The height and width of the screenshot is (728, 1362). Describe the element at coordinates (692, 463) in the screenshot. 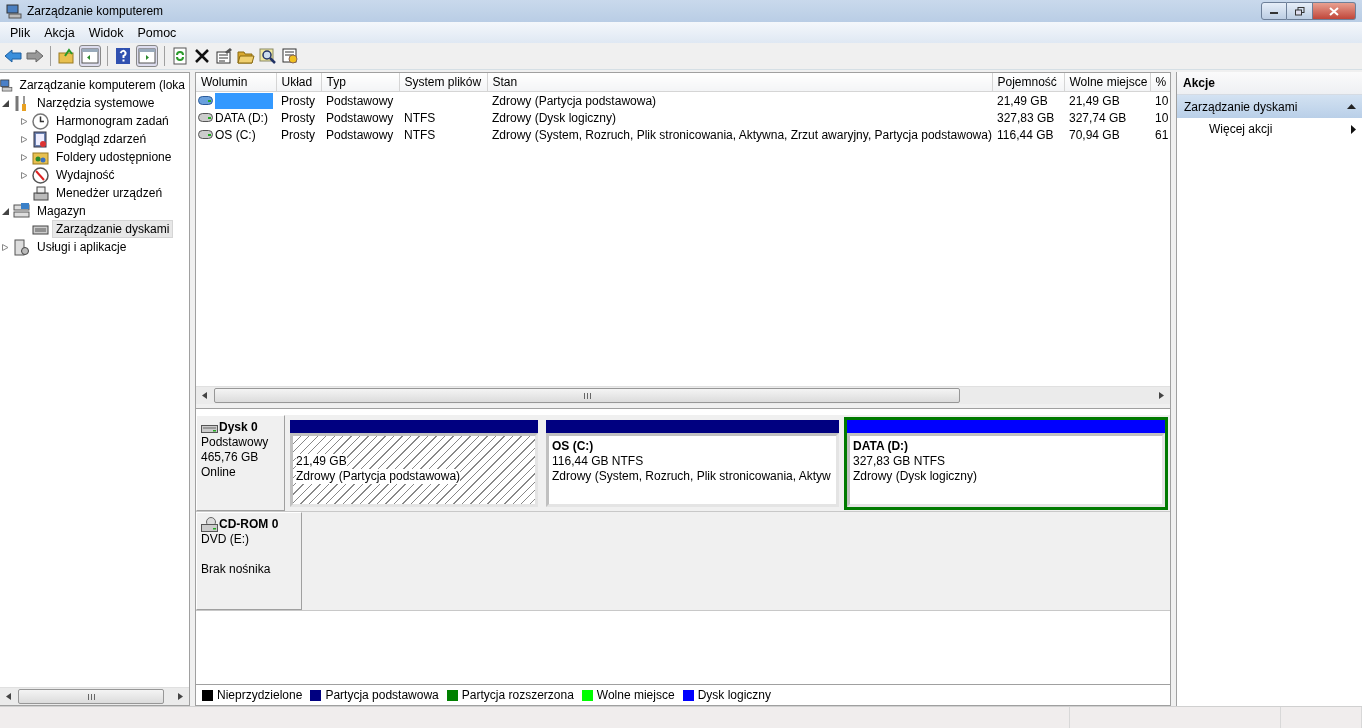

I see `partition-block: OS (C:) 116,44 GB NTFS Zdrowy (System, Rozruch, Plik stronicowania, Aktyw` at that location.